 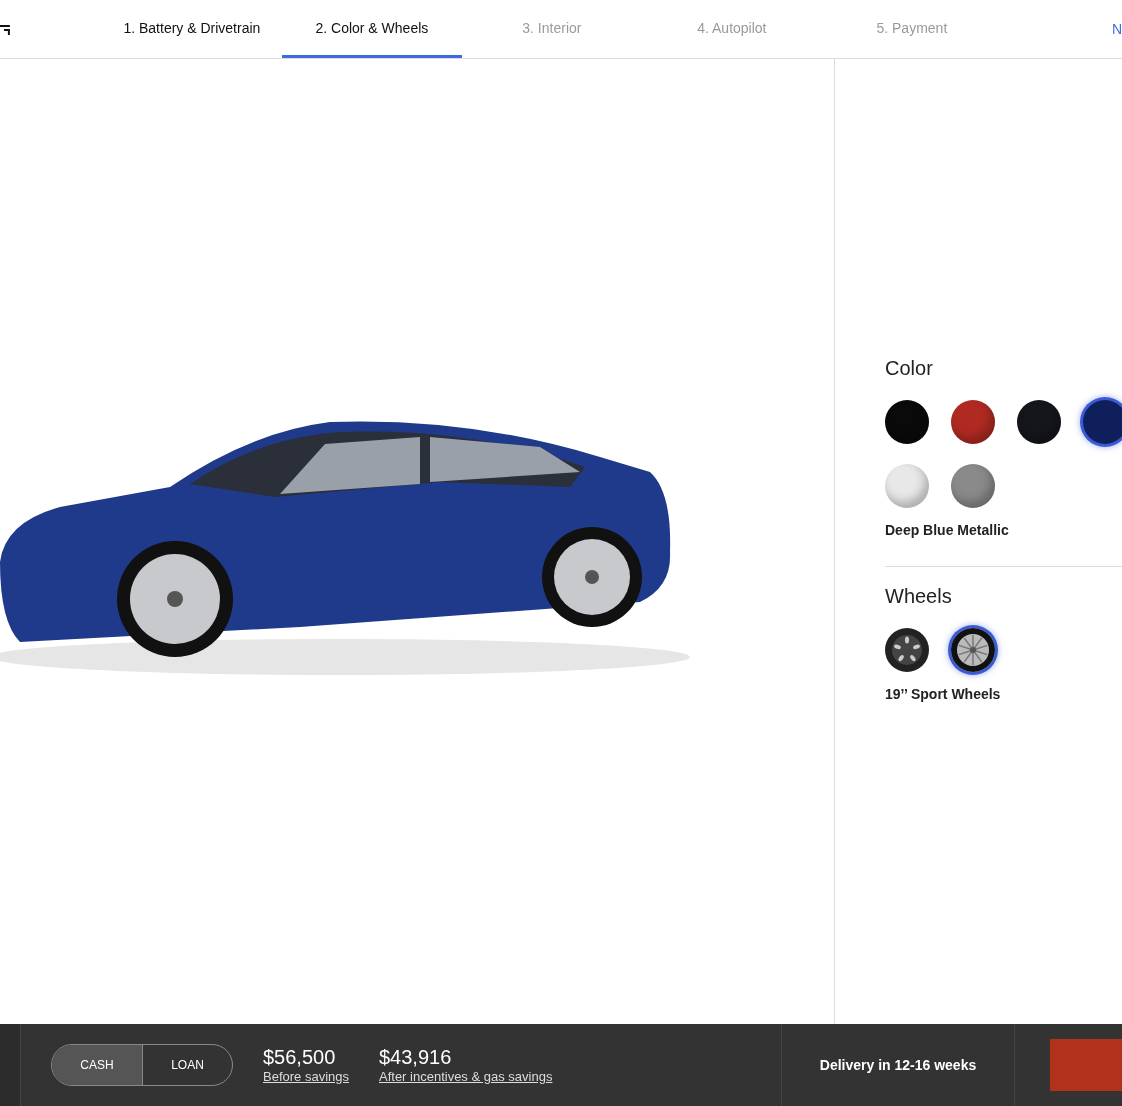 What do you see at coordinates (306, 1076) in the screenshot?
I see `price-note-link: Before savings` at bounding box center [306, 1076].